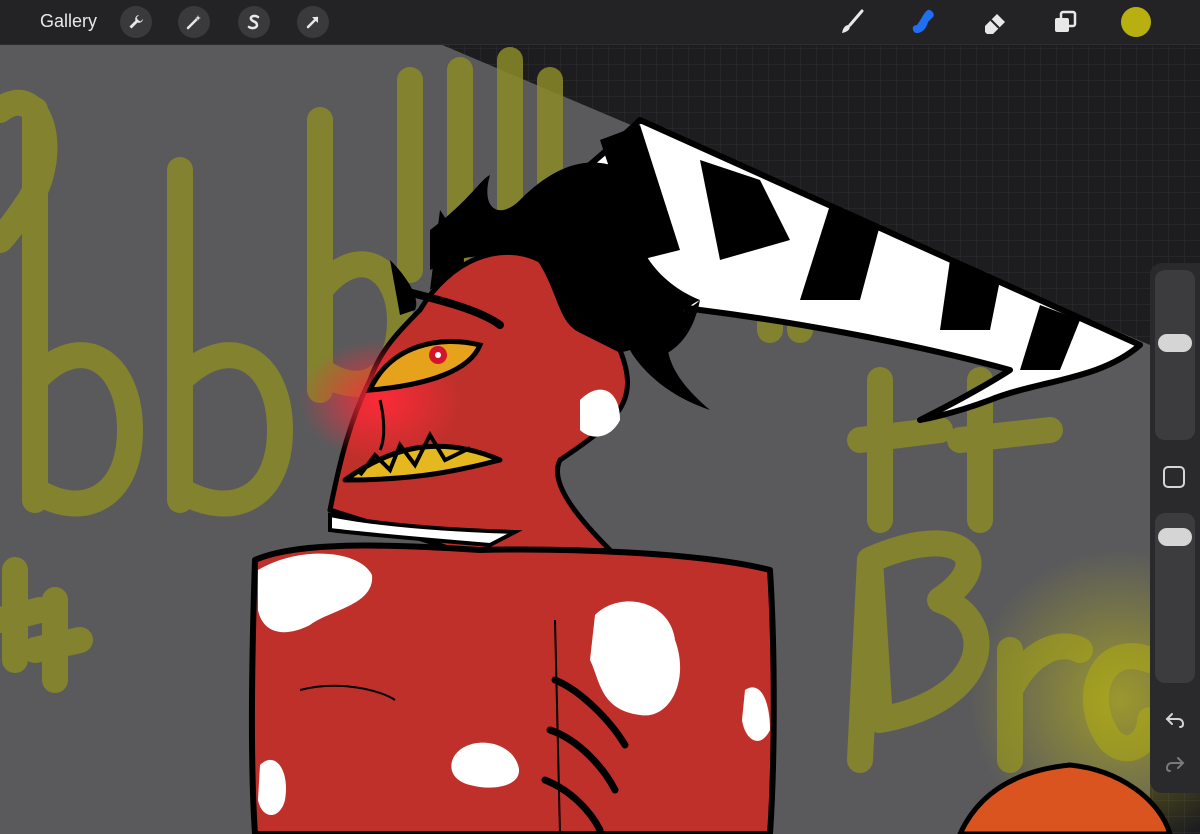  I want to click on wrench-icon, so click(136, 22).